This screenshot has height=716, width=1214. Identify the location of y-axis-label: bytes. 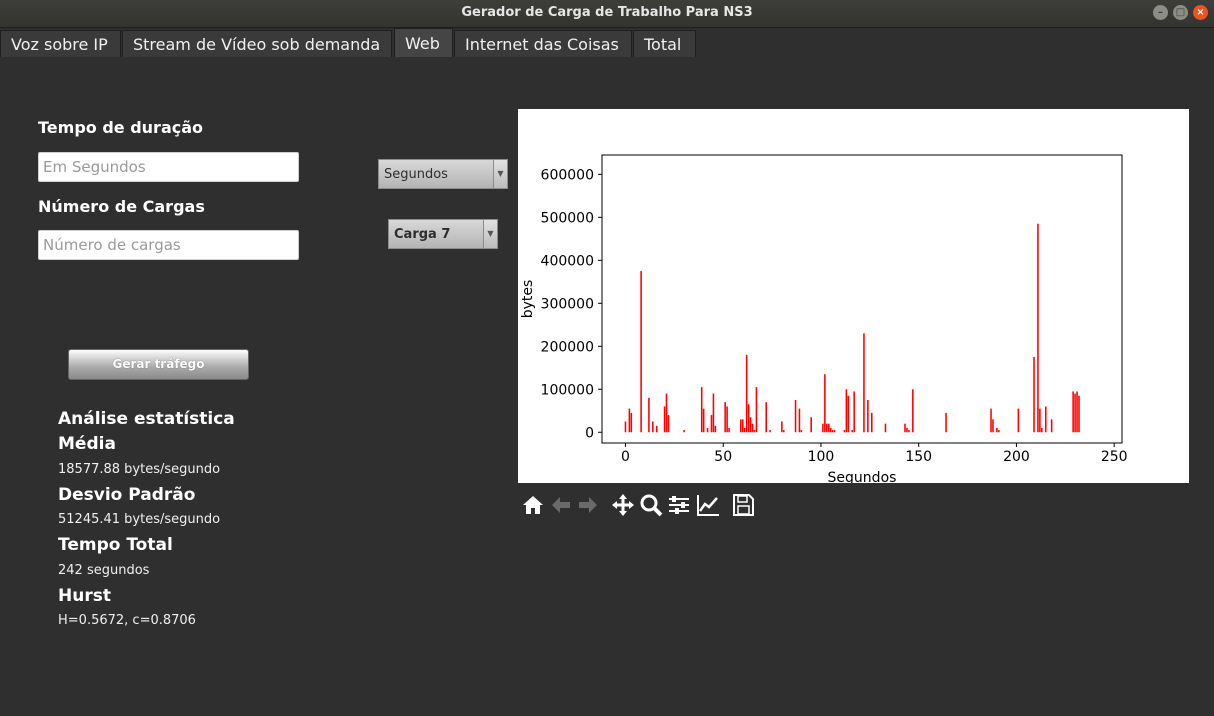
(528, 299).